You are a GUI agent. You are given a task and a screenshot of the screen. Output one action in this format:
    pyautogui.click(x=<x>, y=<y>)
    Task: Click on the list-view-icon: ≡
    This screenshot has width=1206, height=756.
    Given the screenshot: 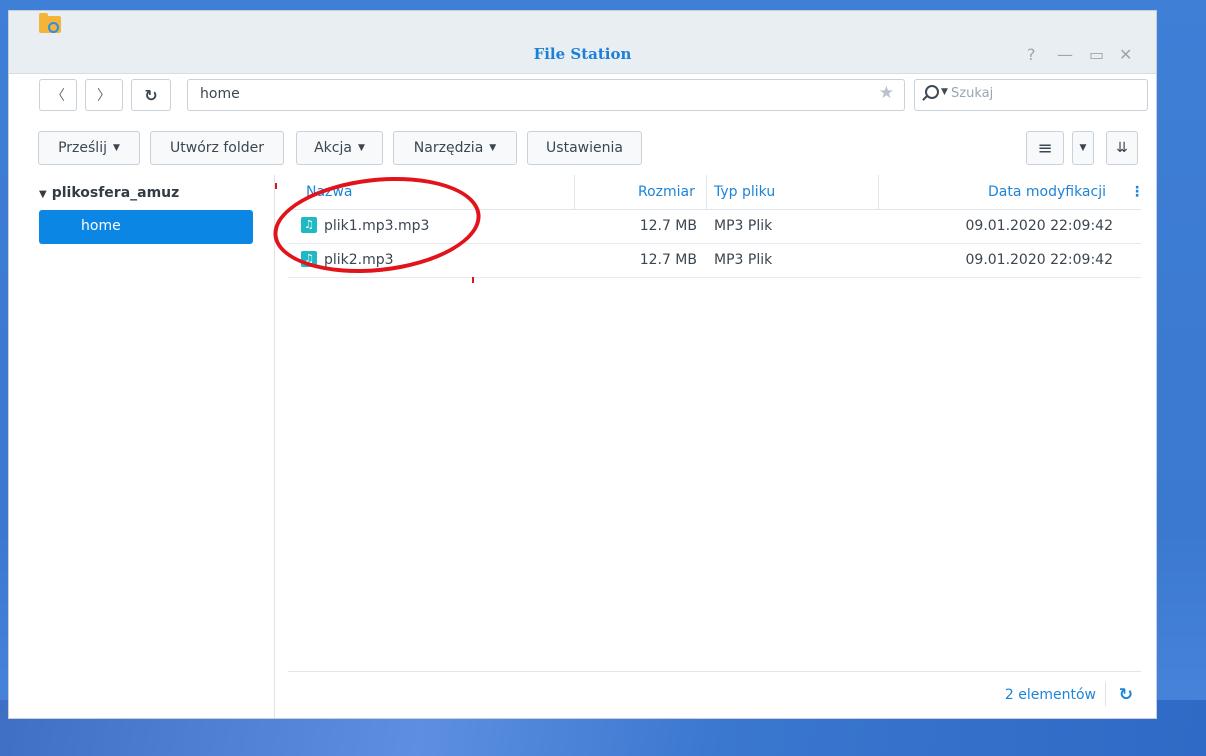 What is the action you would take?
    pyautogui.click(x=1045, y=148)
    